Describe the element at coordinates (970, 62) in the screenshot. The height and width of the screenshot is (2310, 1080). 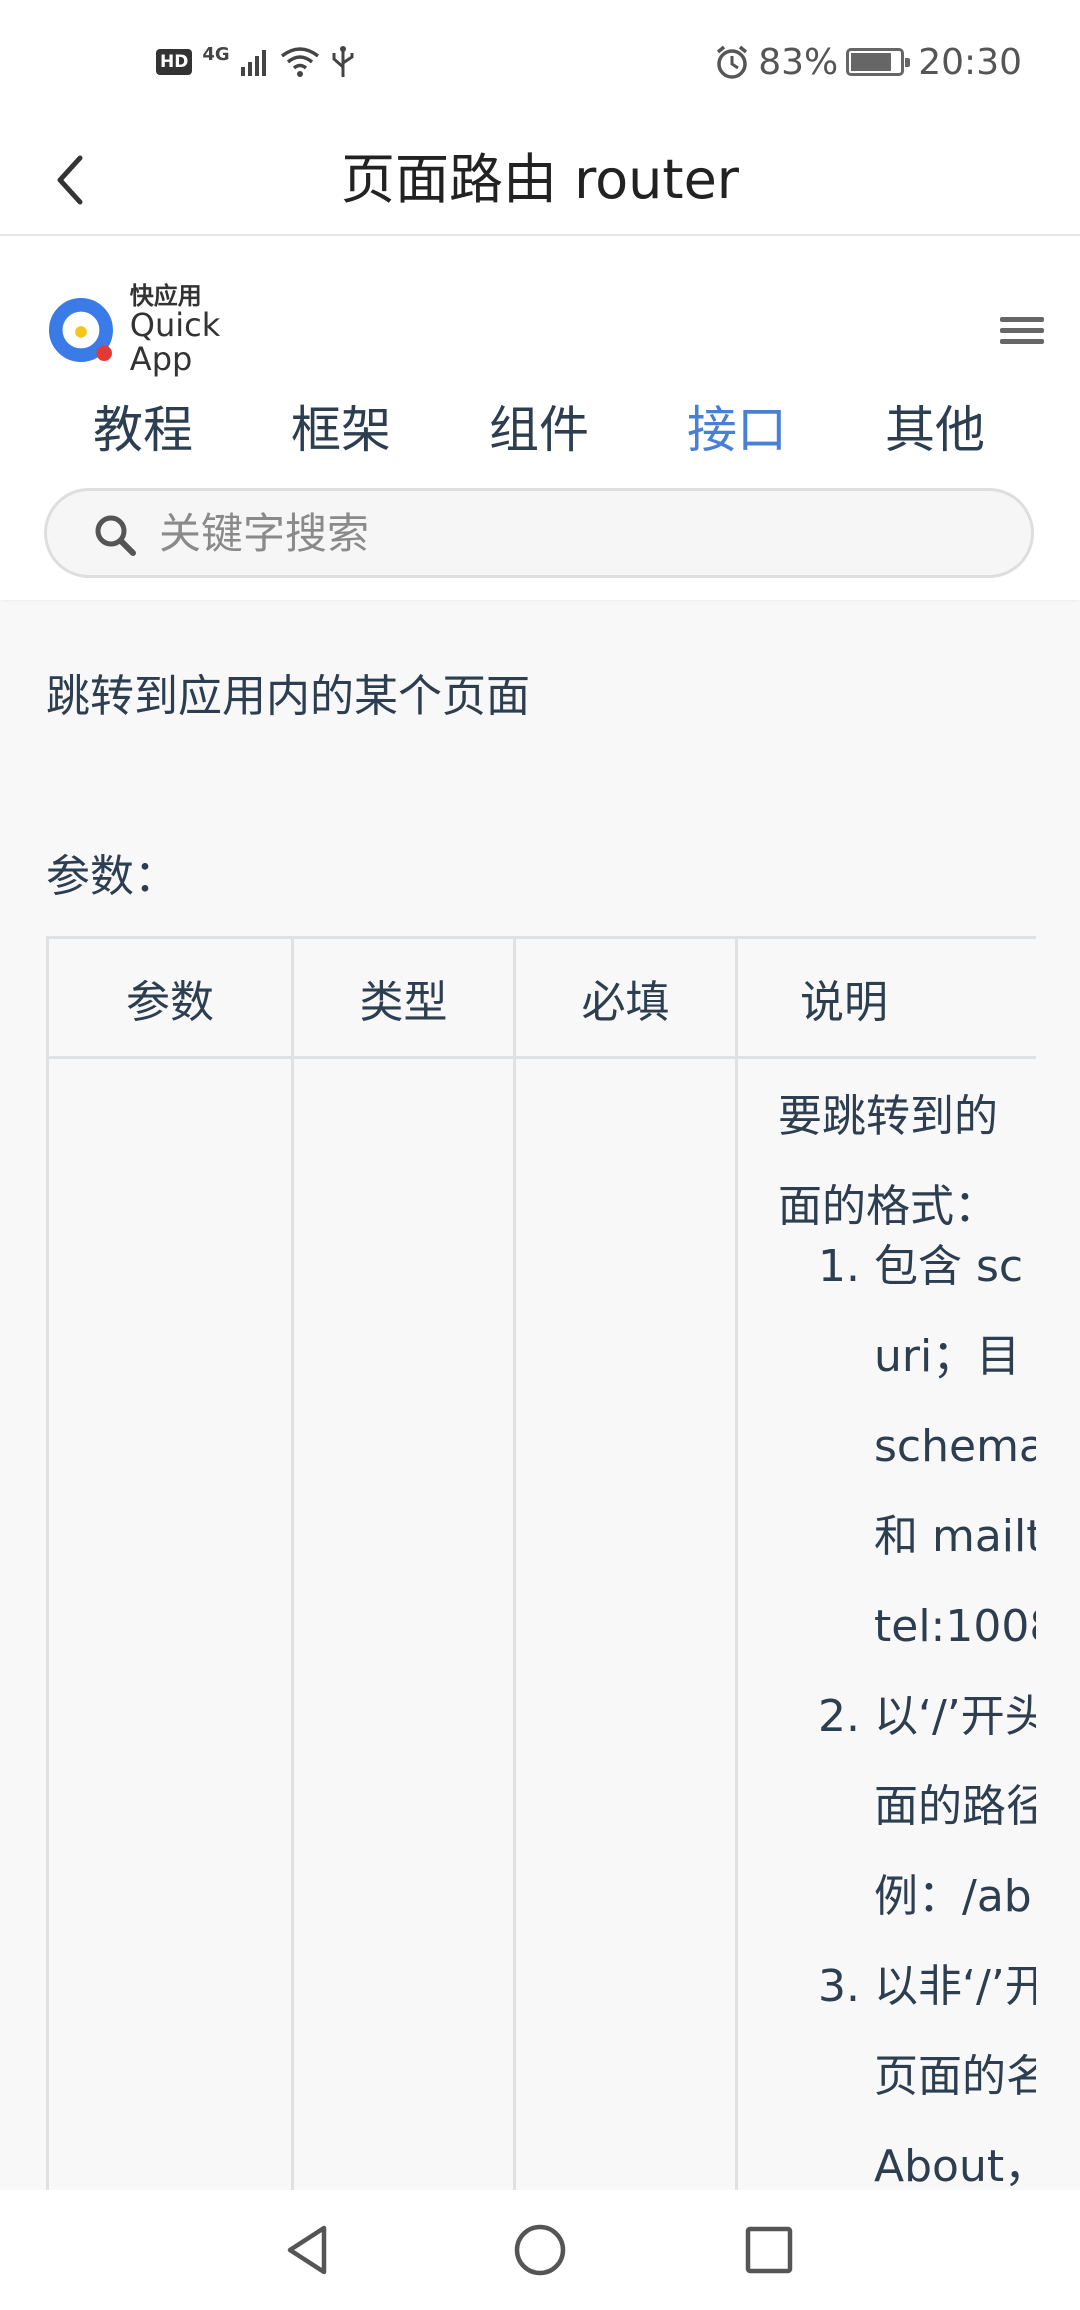
I see `clock: 20:30` at that location.